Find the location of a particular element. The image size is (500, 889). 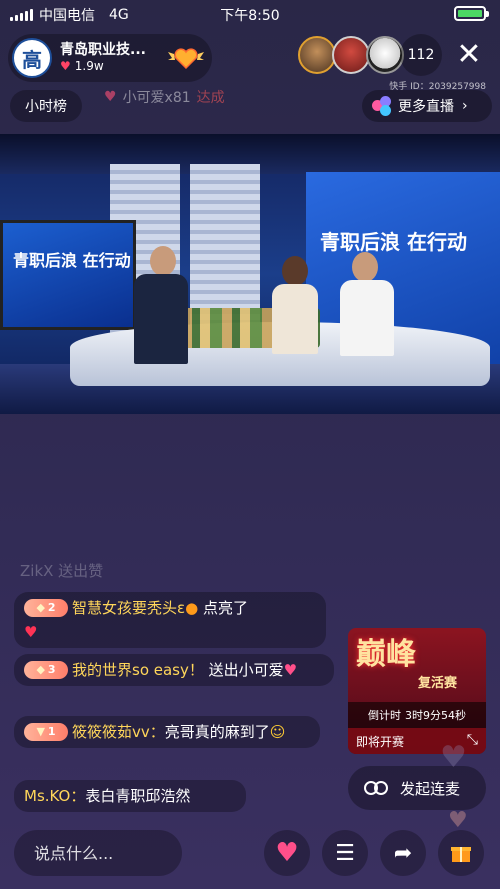

chat-text: 送出小可爱 is located at coordinates (246, 670).